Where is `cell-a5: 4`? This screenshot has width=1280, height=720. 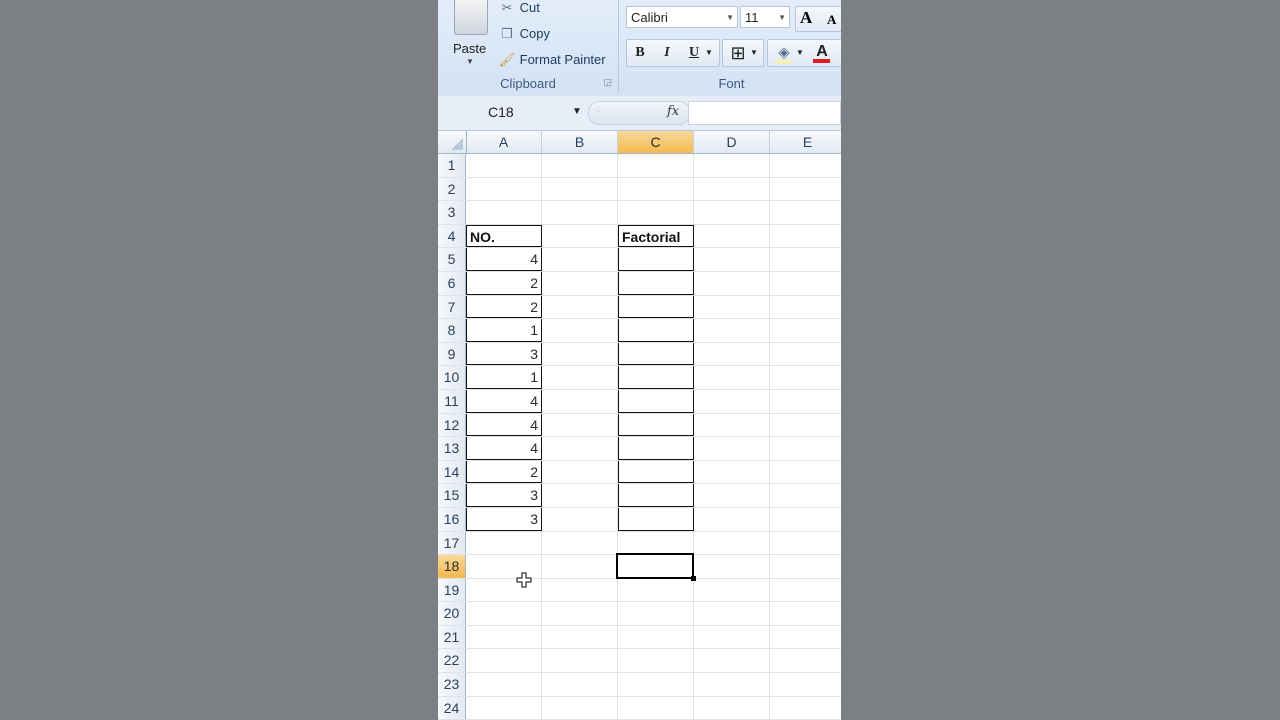 cell-a5: 4 is located at coordinates (504, 259).